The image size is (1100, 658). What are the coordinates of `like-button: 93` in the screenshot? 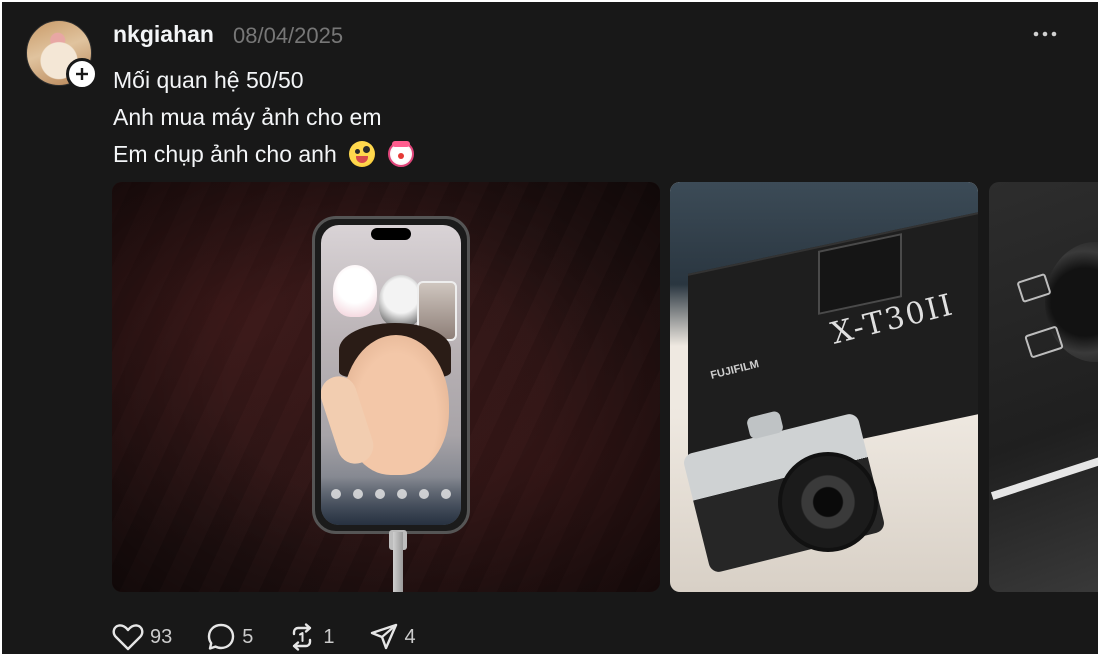 It's located at (142, 637).